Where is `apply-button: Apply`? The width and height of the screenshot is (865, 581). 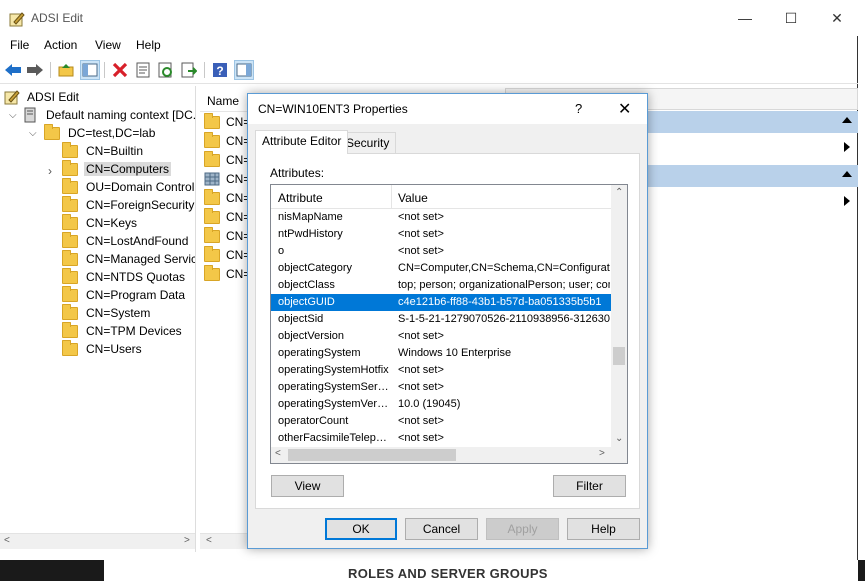 apply-button: Apply is located at coordinates (522, 529).